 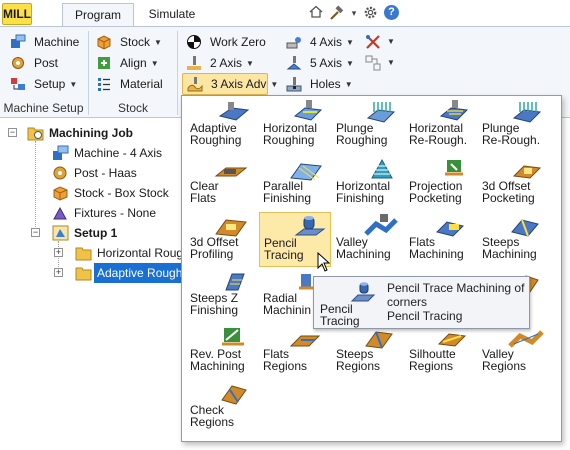 I want to click on tile-3d-offset-profiling: 3d Offset Profiling, so click(x=222, y=239).